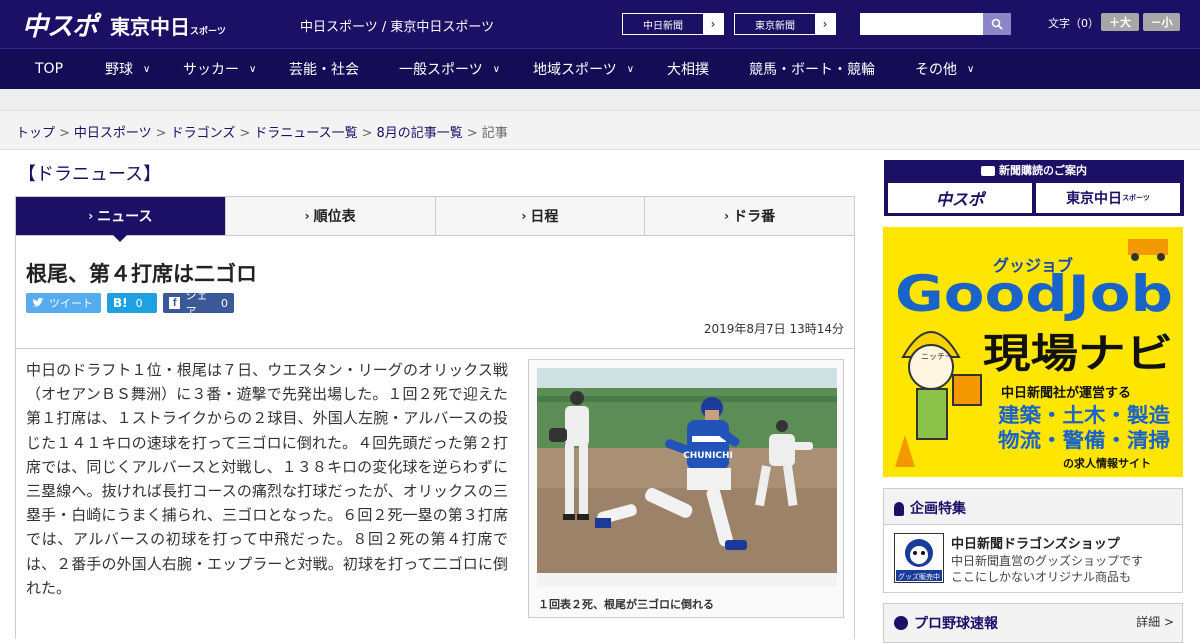 The image size is (1200, 643). I want to click on shop-badge: グッズ販売中, so click(919, 576).